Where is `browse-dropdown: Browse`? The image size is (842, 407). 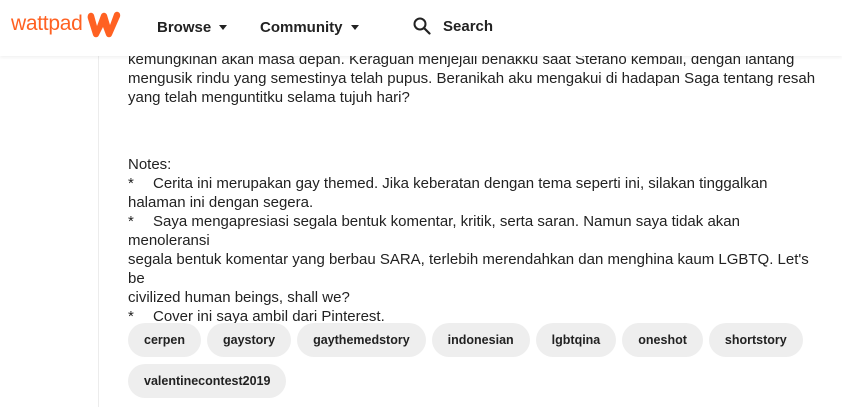
browse-dropdown: Browse is located at coordinates (192, 27).